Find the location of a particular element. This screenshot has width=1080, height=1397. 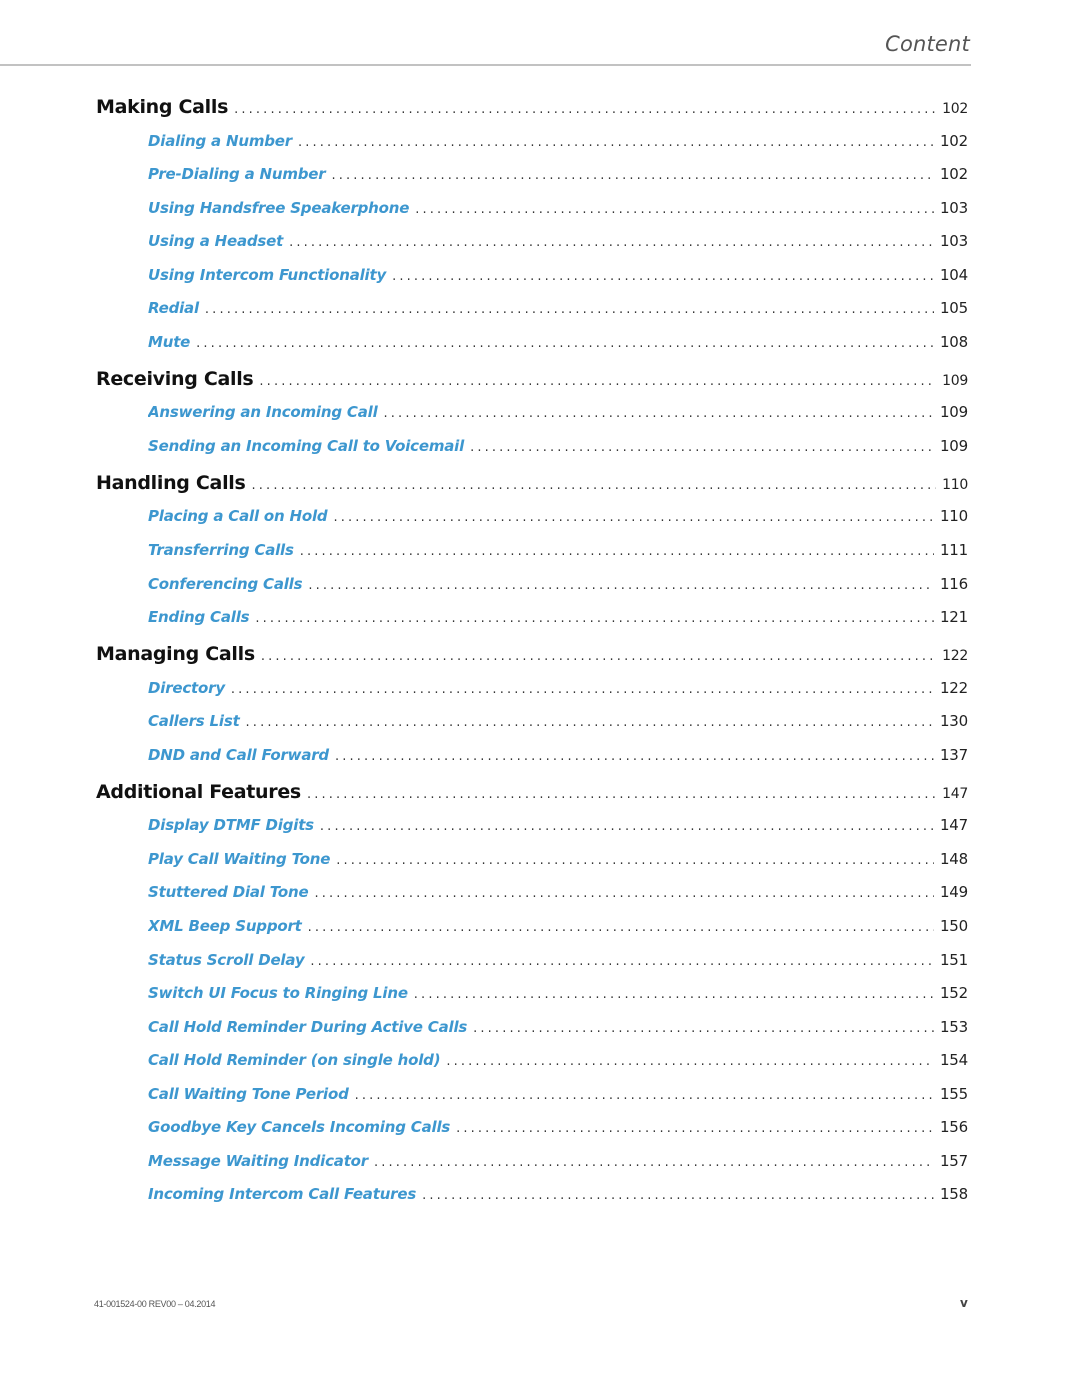

toc-page-number: 158 is located at coordinates (953, 1194).